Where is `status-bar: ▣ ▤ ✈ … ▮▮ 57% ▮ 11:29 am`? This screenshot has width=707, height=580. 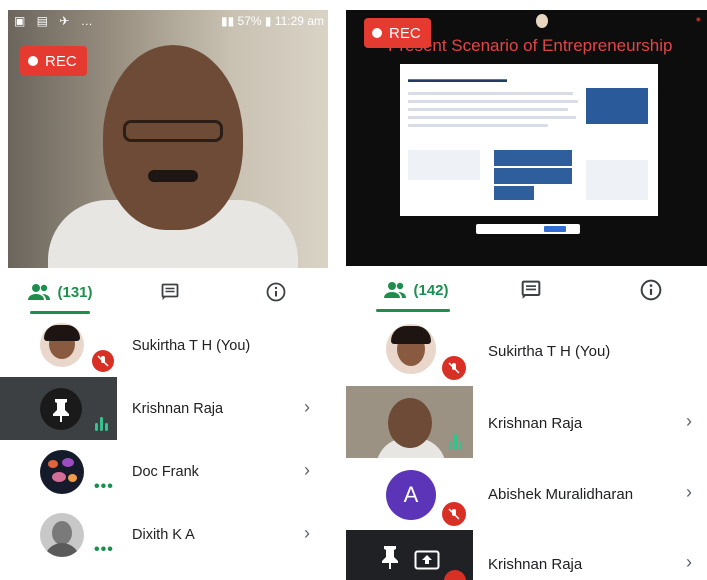
status-bar: ▣ ▤ ✈ … ▮▮ 57% ▮ 11:29 am is located at coordinates (168, 21).